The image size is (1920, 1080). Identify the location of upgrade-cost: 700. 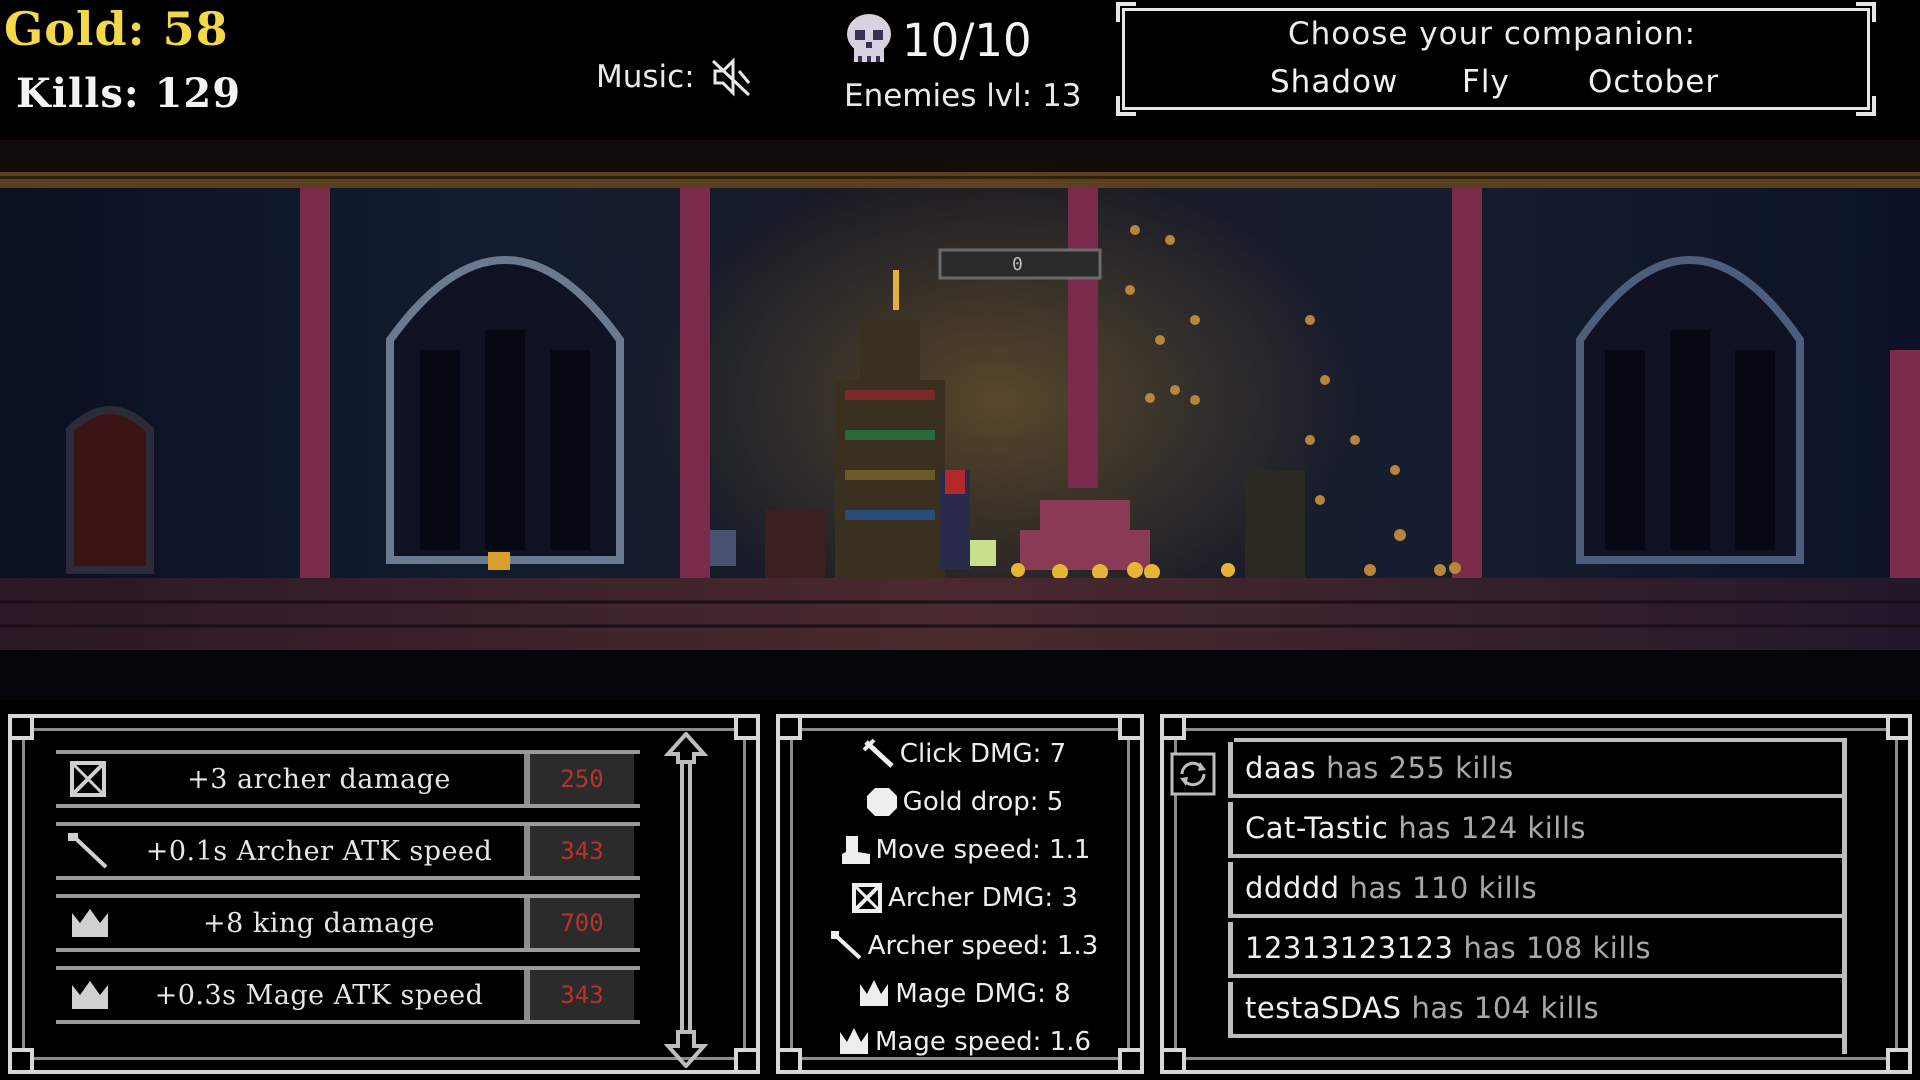
(579, 923).